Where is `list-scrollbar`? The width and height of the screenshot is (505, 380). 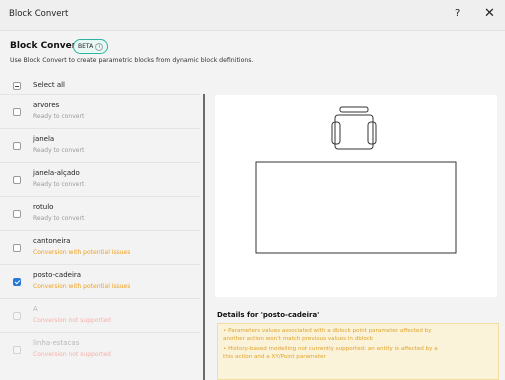
list-scrollbar is located at coordinates (204, 237).